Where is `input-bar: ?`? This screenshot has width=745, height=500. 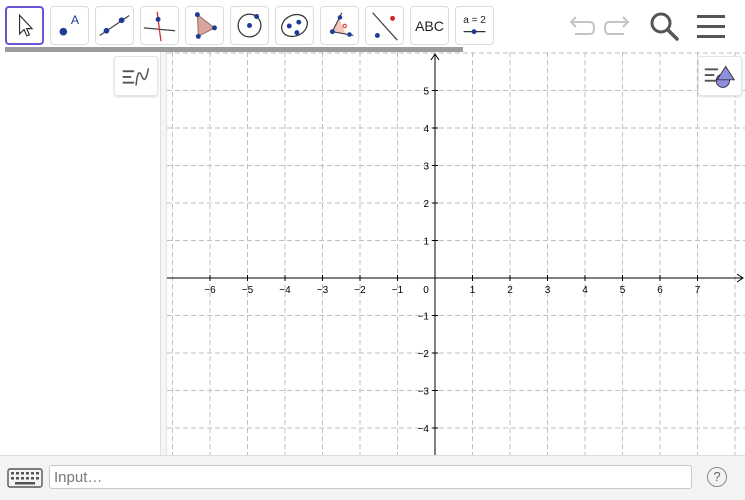
input-bar: ? is located at coordinates (372, 477).